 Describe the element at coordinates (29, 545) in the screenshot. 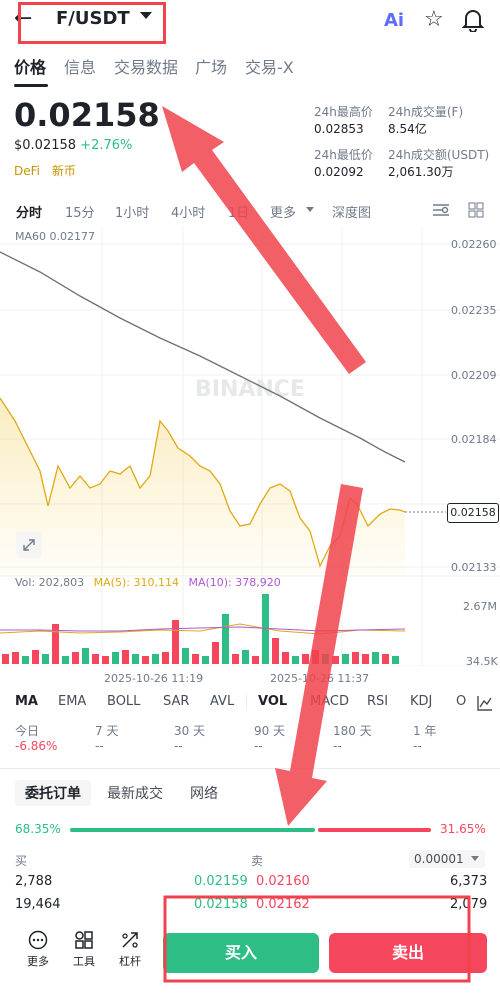

I see `expand-chart-icon` at that location.